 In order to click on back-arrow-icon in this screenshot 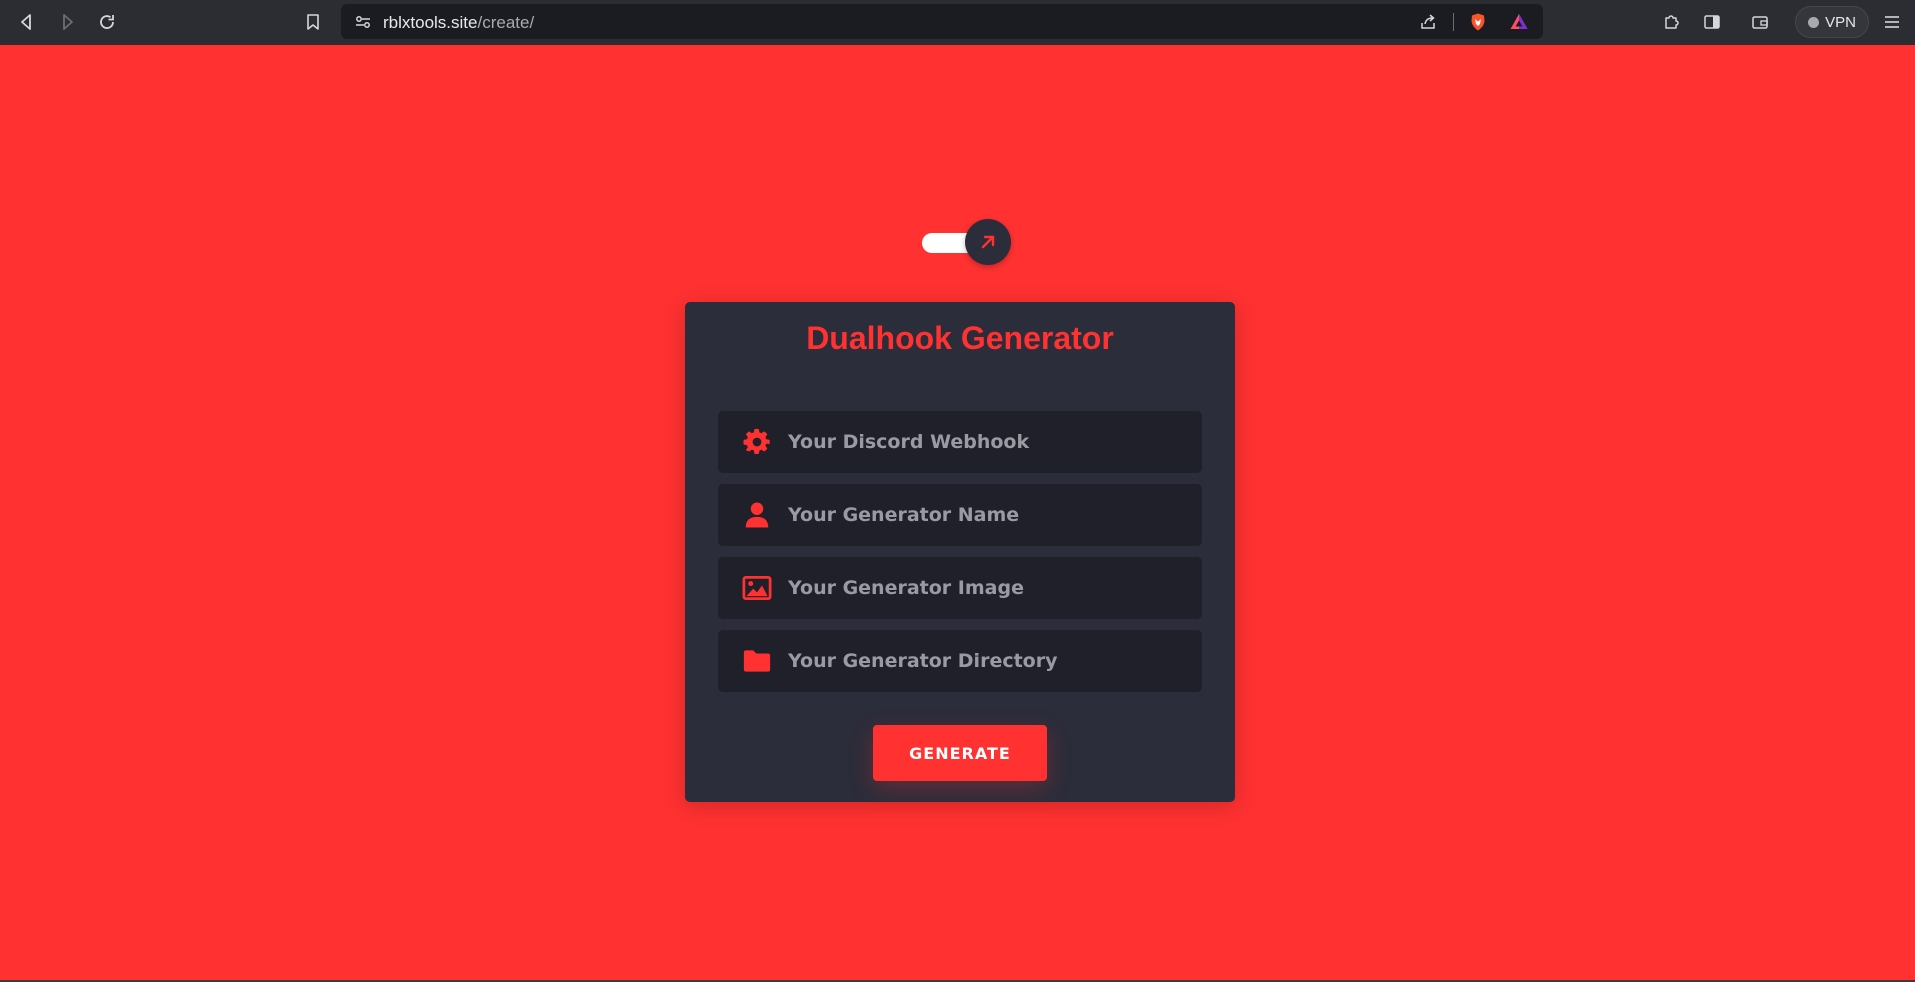, I will do `click(26, 22)`.